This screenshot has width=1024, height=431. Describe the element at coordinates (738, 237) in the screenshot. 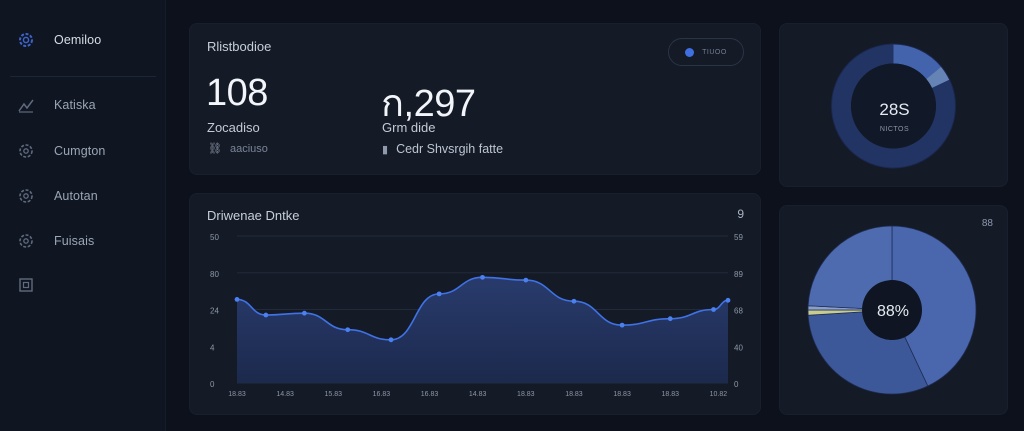

I see `y-tick-label-right: 59` at that location.